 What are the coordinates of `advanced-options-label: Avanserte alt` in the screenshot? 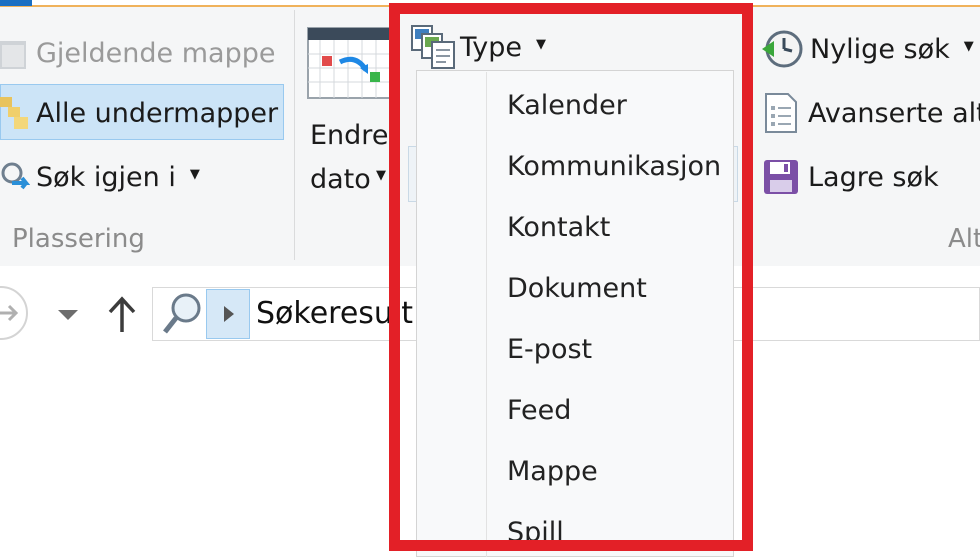 It's located at (894, 113).